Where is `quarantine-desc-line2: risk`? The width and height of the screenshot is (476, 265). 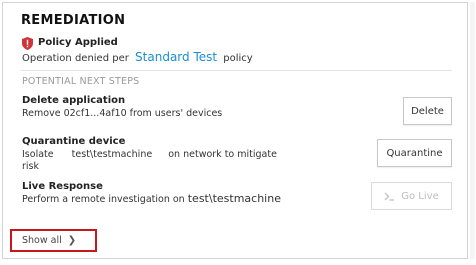 quarantine-desc-line2: risk is located at coordinates (30, 166).